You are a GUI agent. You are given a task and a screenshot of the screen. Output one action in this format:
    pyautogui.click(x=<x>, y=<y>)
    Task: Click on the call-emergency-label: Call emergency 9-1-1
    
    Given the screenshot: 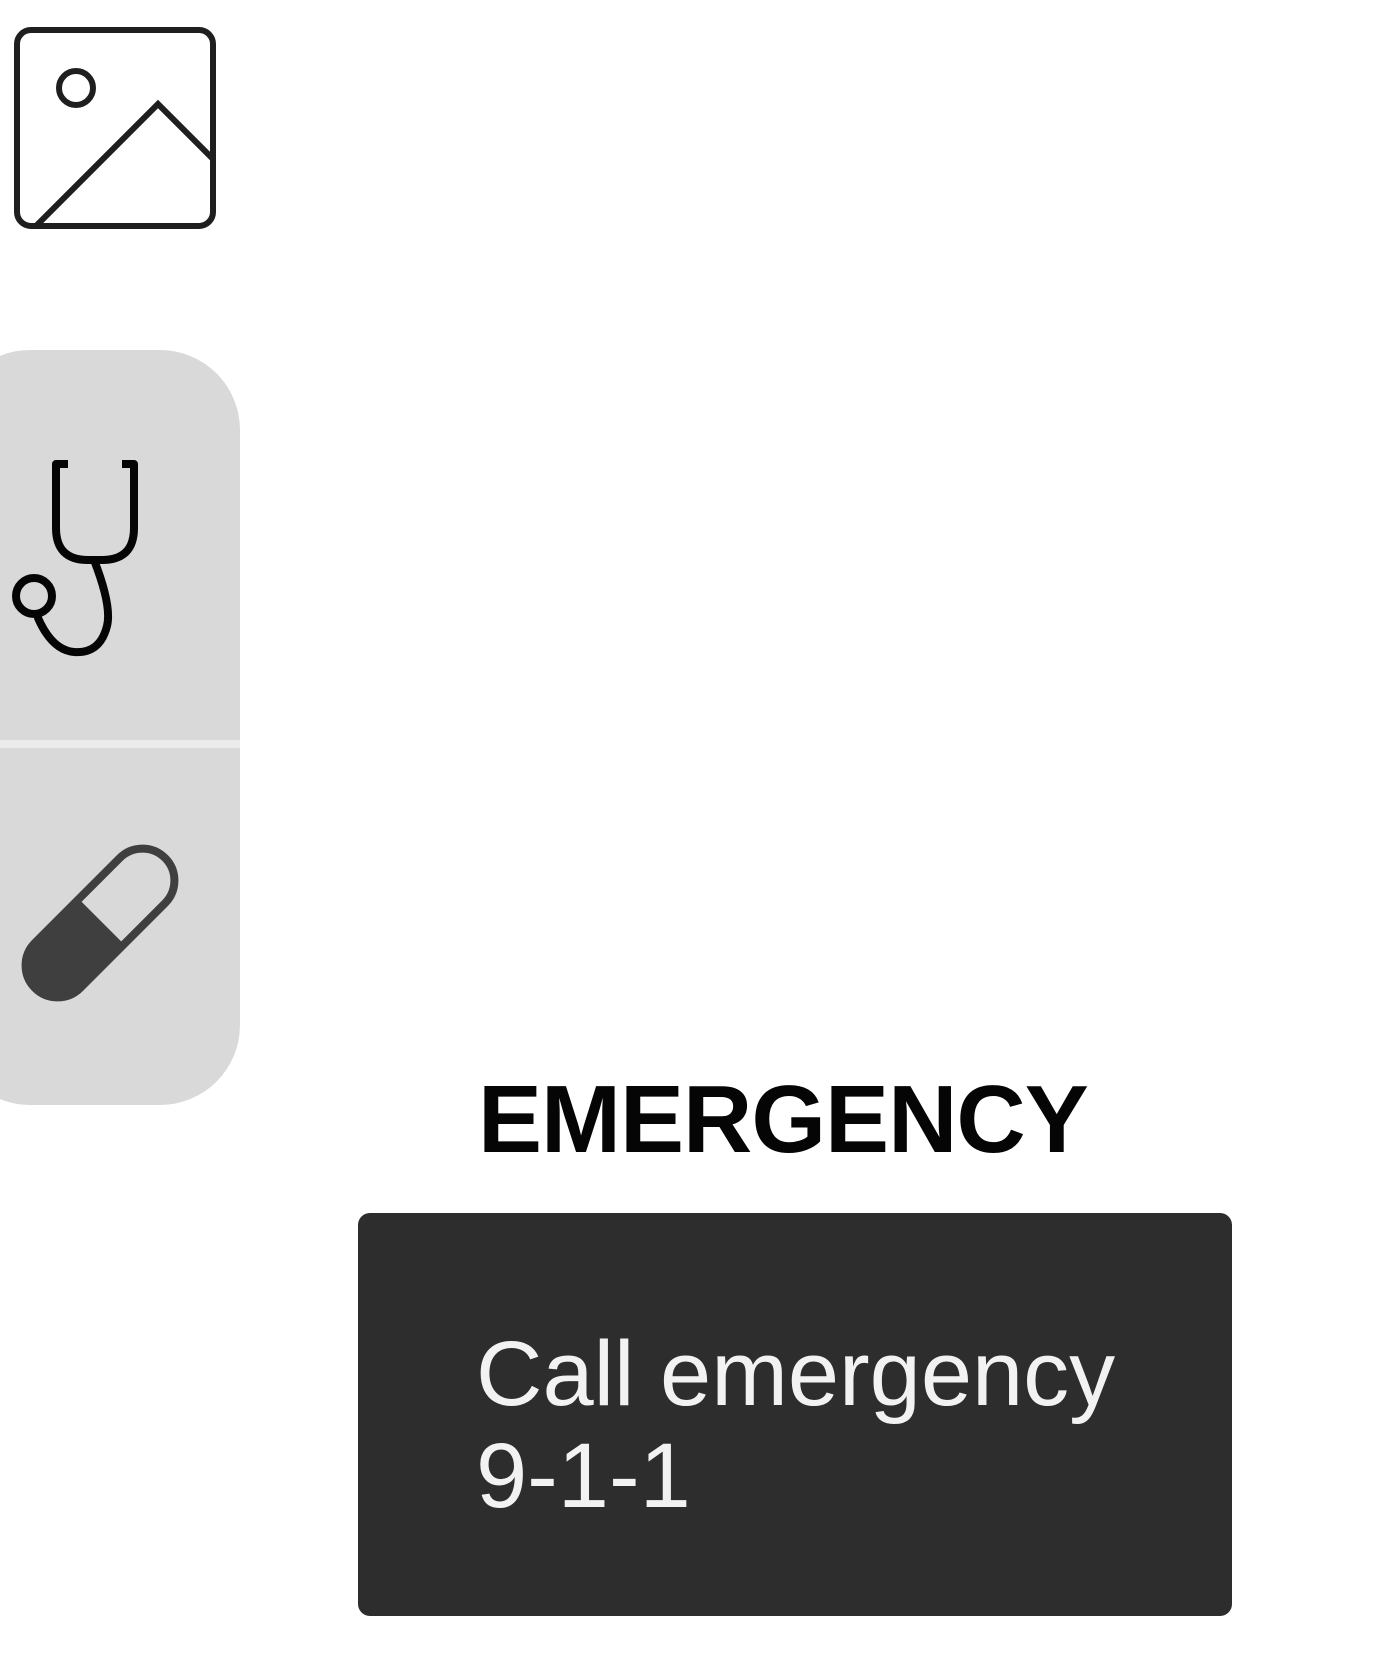 What is the action you would take?
    pyautogui.click(x=826, y=1425)
    